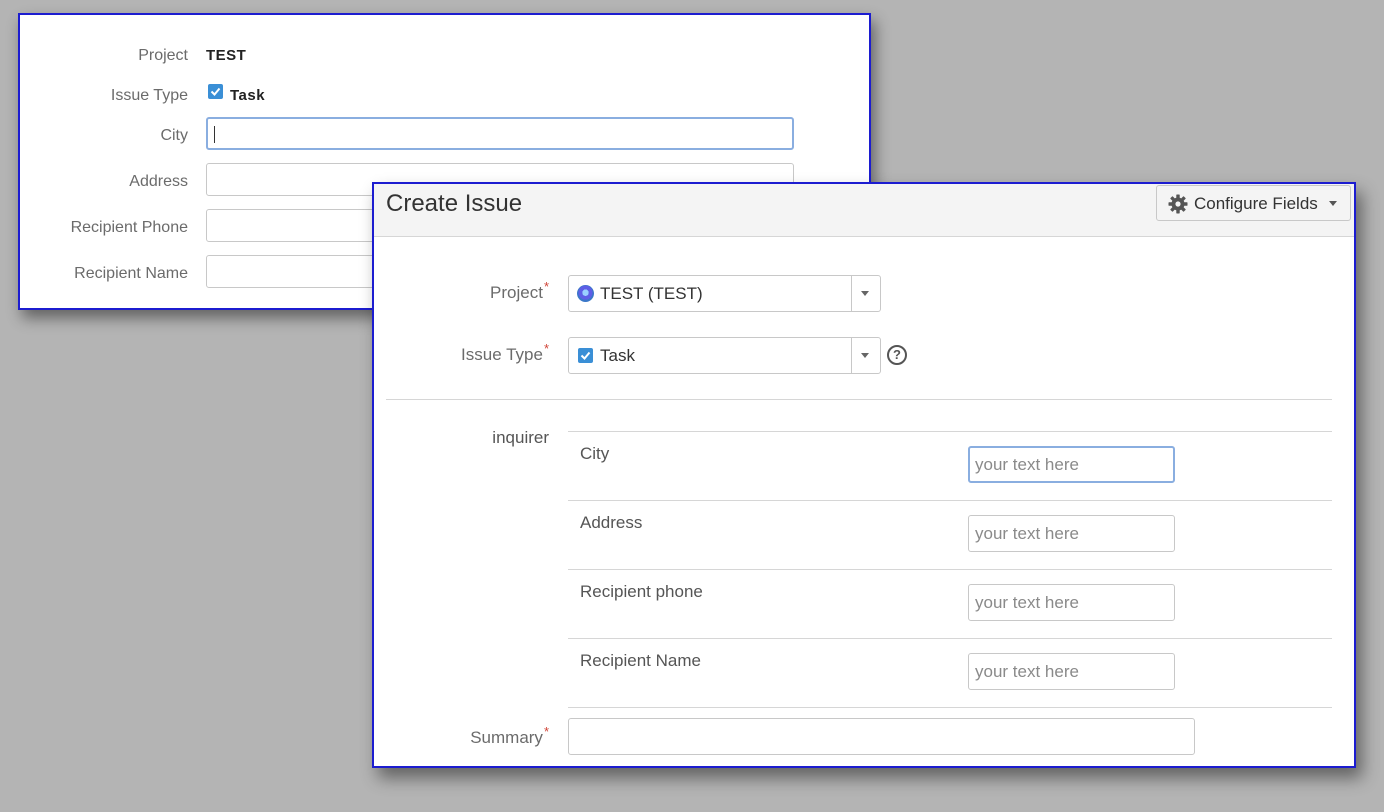 The width and height of the screenshot is (1384, 812). What do you see at coordinates (881, 736) in the screenshot?
I see `summary-input` at bounding box center [881, 736].